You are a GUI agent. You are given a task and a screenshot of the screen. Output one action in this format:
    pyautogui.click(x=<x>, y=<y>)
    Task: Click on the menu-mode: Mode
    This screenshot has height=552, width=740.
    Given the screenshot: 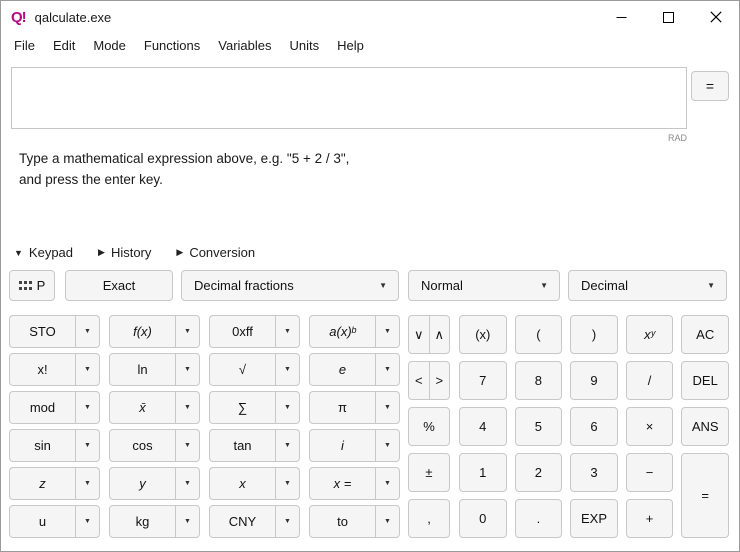 What is the action you would take?
    pyautogui.click(x=109, y=45)
    